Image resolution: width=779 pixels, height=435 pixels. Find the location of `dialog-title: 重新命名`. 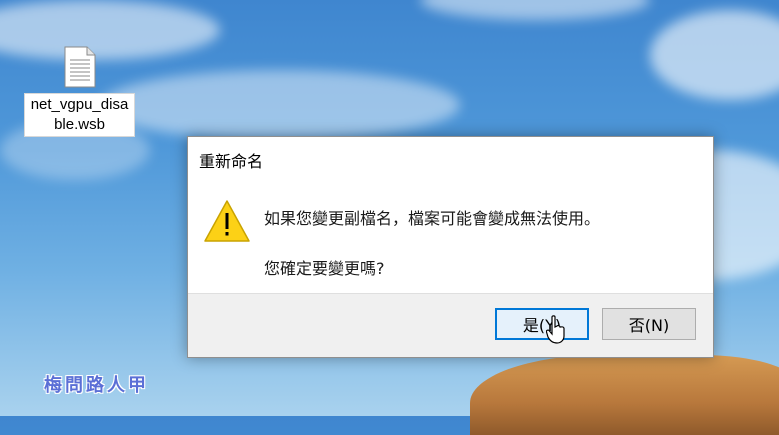

dialog-title: 重新命名 is located at coordinates (231, 161).